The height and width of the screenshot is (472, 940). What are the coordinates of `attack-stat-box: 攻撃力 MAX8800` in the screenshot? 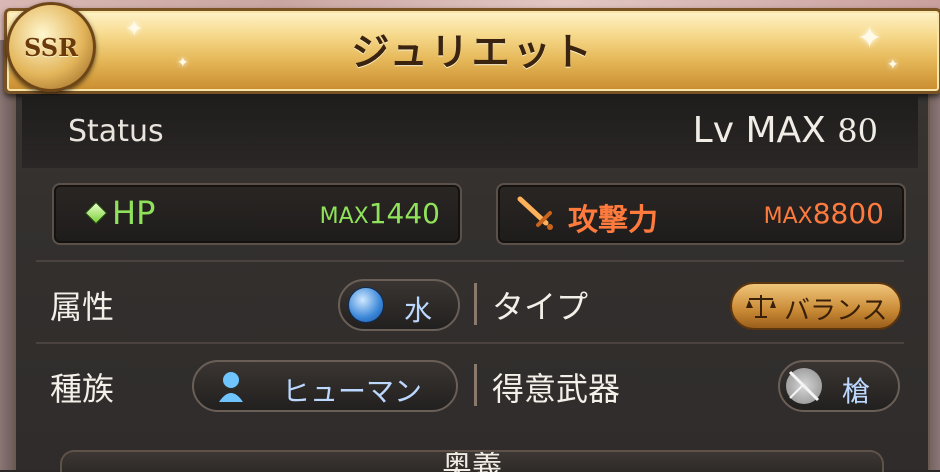 It's located at (701, 214).